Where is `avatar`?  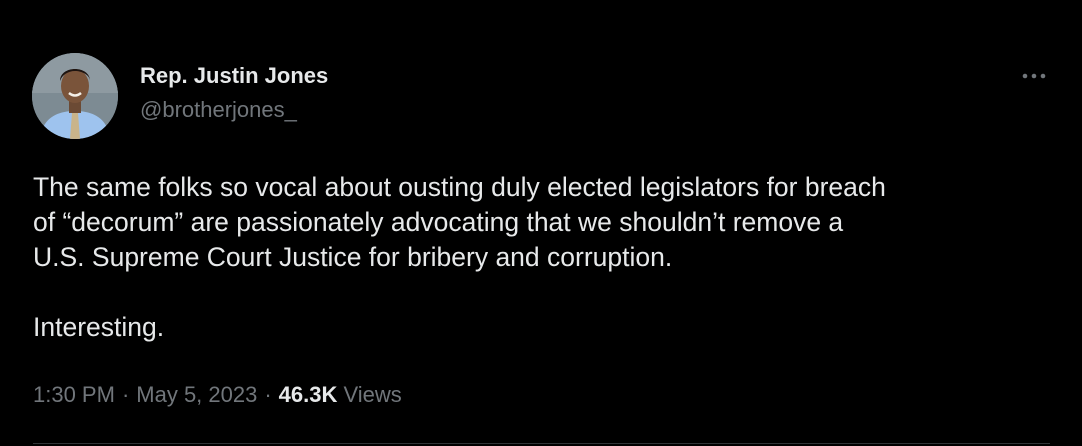
avatar is located at coordinates (75, 96).